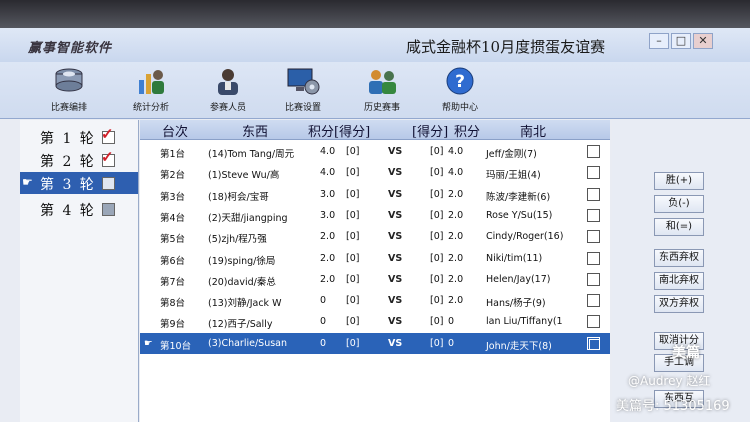 The image size is (750, 422). Describe the element at coordinates (176, 346) in the screenshot. I see `row-table-number: 第10台` at that location.